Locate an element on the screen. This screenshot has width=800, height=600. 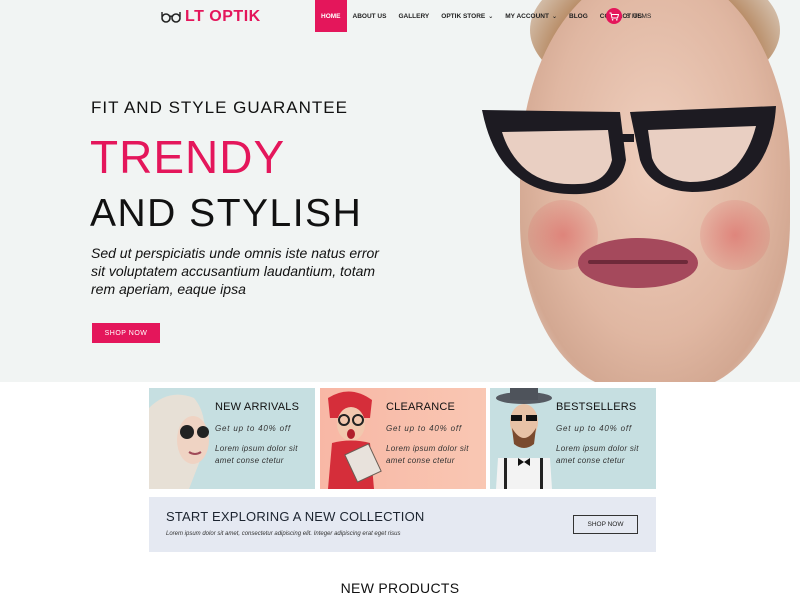
cart-button: 6 ITEMS is located at coordinates (628, 16).